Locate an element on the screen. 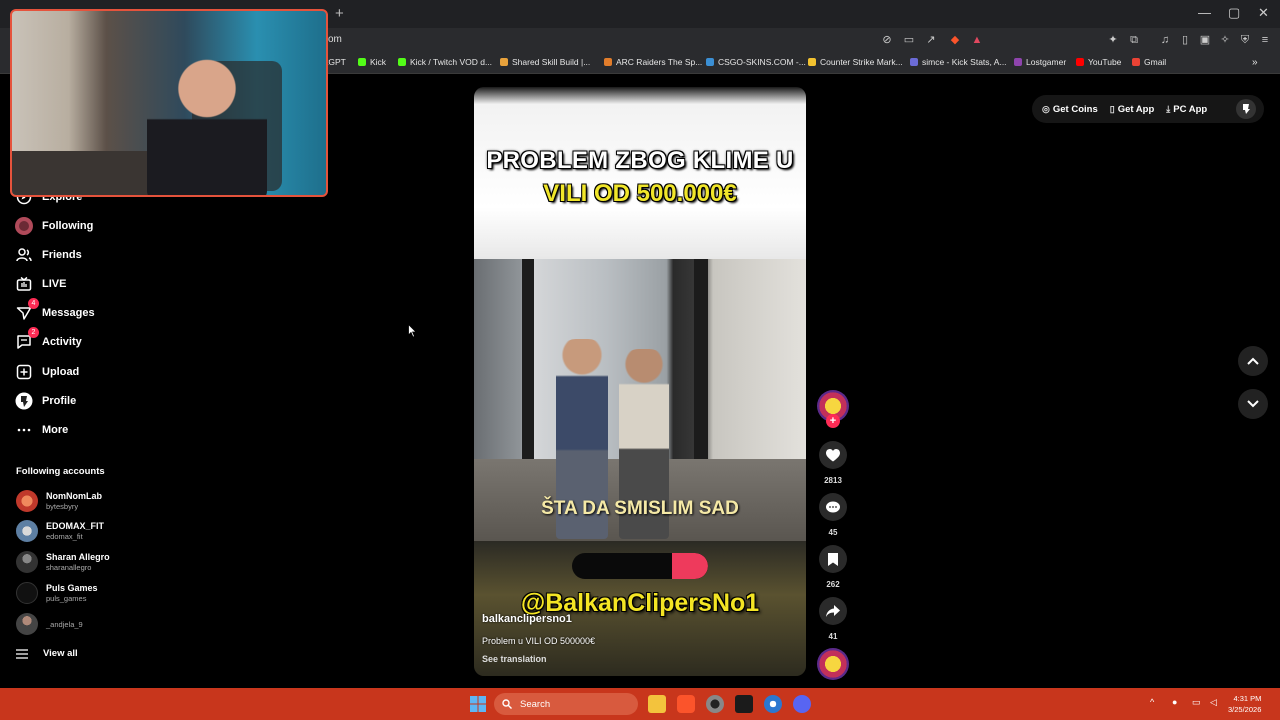 The image size is (1280, 720). minimize-button: — is located at coordinates (1204, 12).